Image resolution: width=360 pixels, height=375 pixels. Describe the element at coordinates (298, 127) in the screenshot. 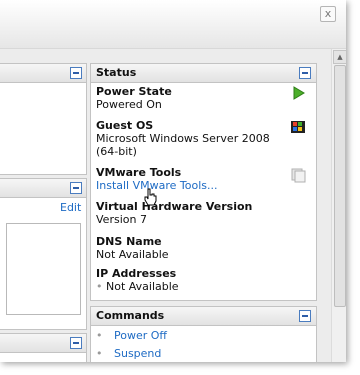

I see `windows-logo-icon` at that location.